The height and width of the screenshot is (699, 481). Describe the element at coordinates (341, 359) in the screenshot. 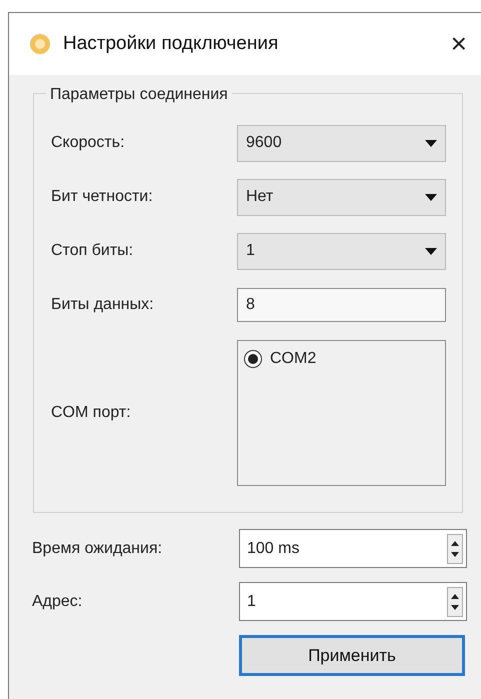

I see `radio-option: COM2` at that location.